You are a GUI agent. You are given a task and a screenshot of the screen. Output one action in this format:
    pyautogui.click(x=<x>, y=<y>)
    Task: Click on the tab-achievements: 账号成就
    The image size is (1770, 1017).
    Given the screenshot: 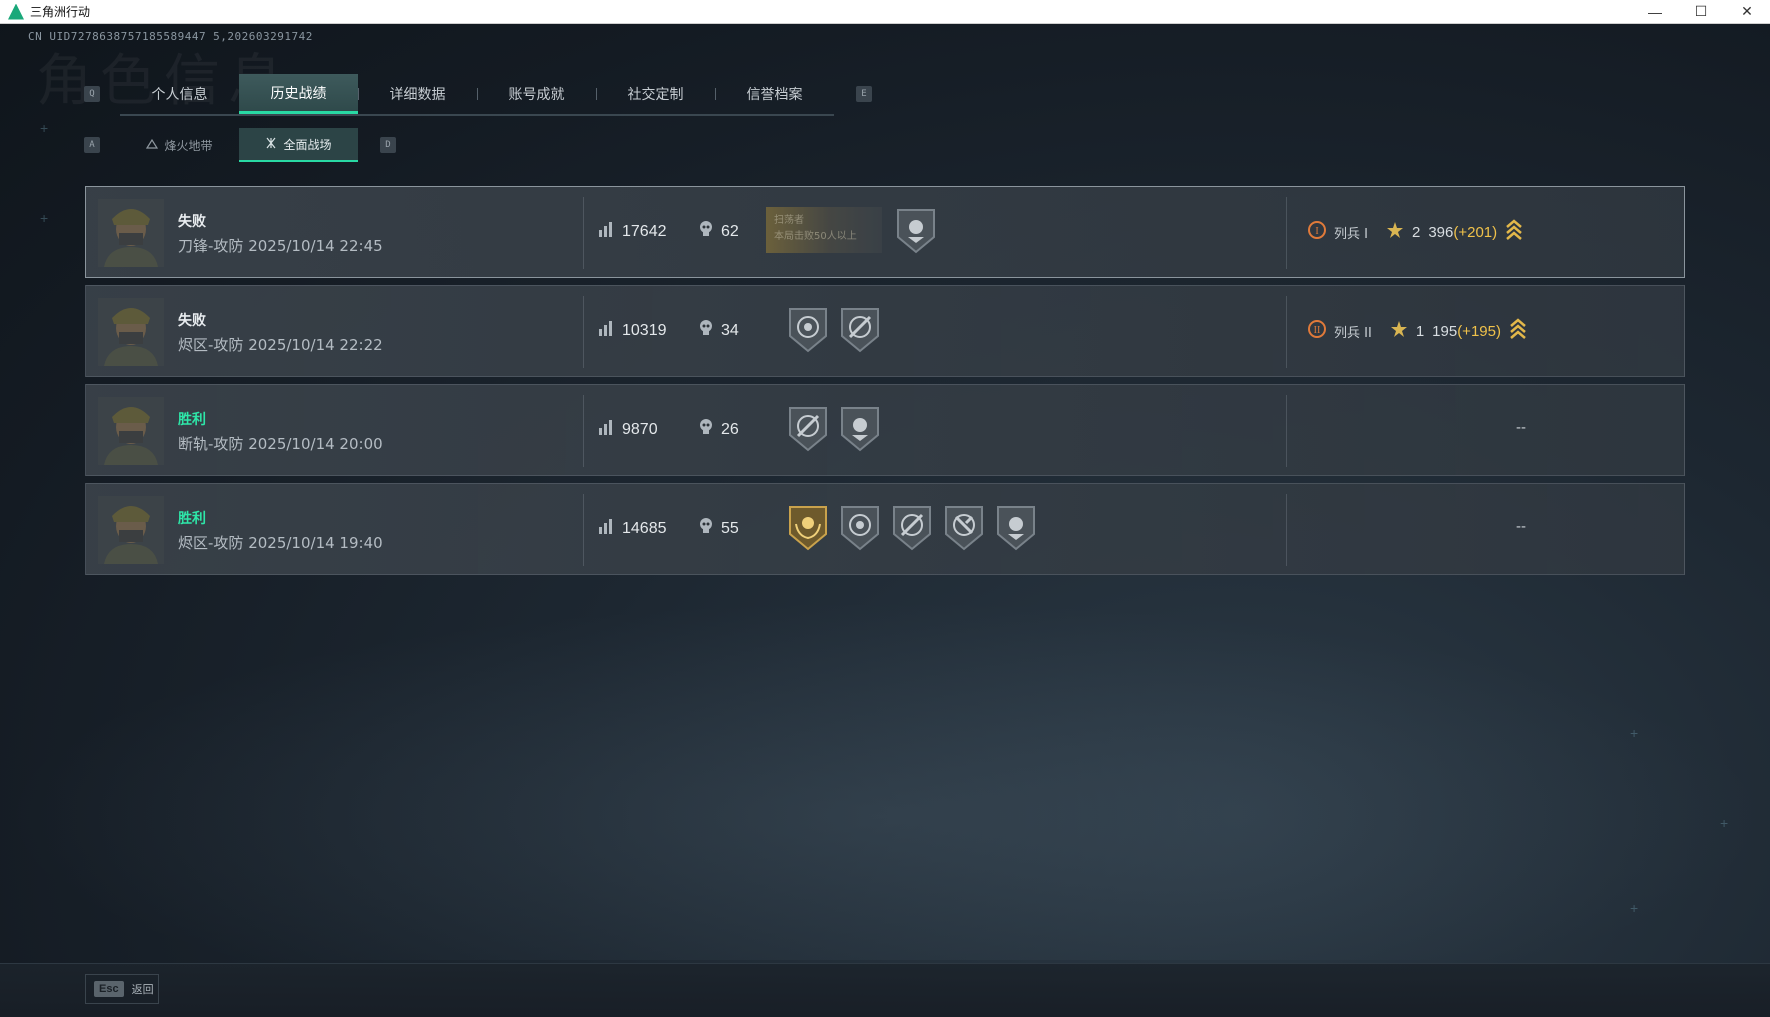 What is the action you would take?
    pyautogui.click(x=536, y=94)
    